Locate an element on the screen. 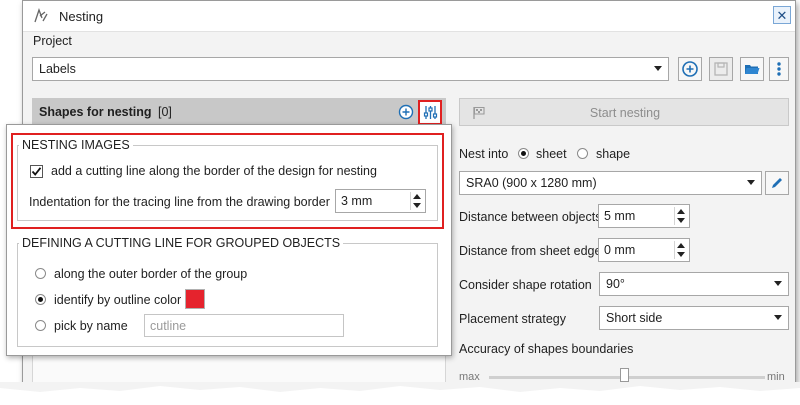 The height and width of the screenshot is (405, 800). rotation-label: Consider shape rotation is located at coordinates (525, 285).